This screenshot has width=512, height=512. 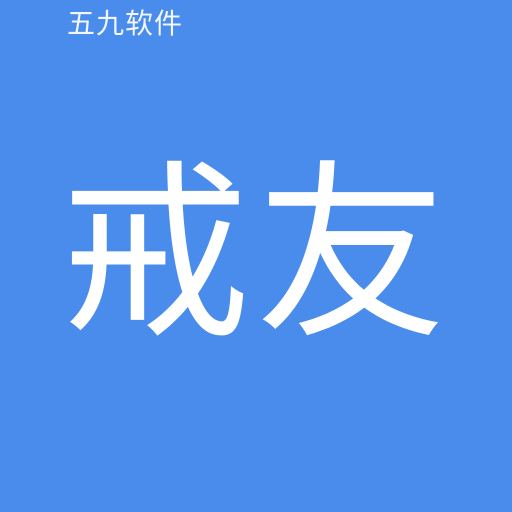 What do you see at coordinates (125, 23) in the screenshot?
I see `watermark-text: 五九软件` at bounding box center [125, 23].